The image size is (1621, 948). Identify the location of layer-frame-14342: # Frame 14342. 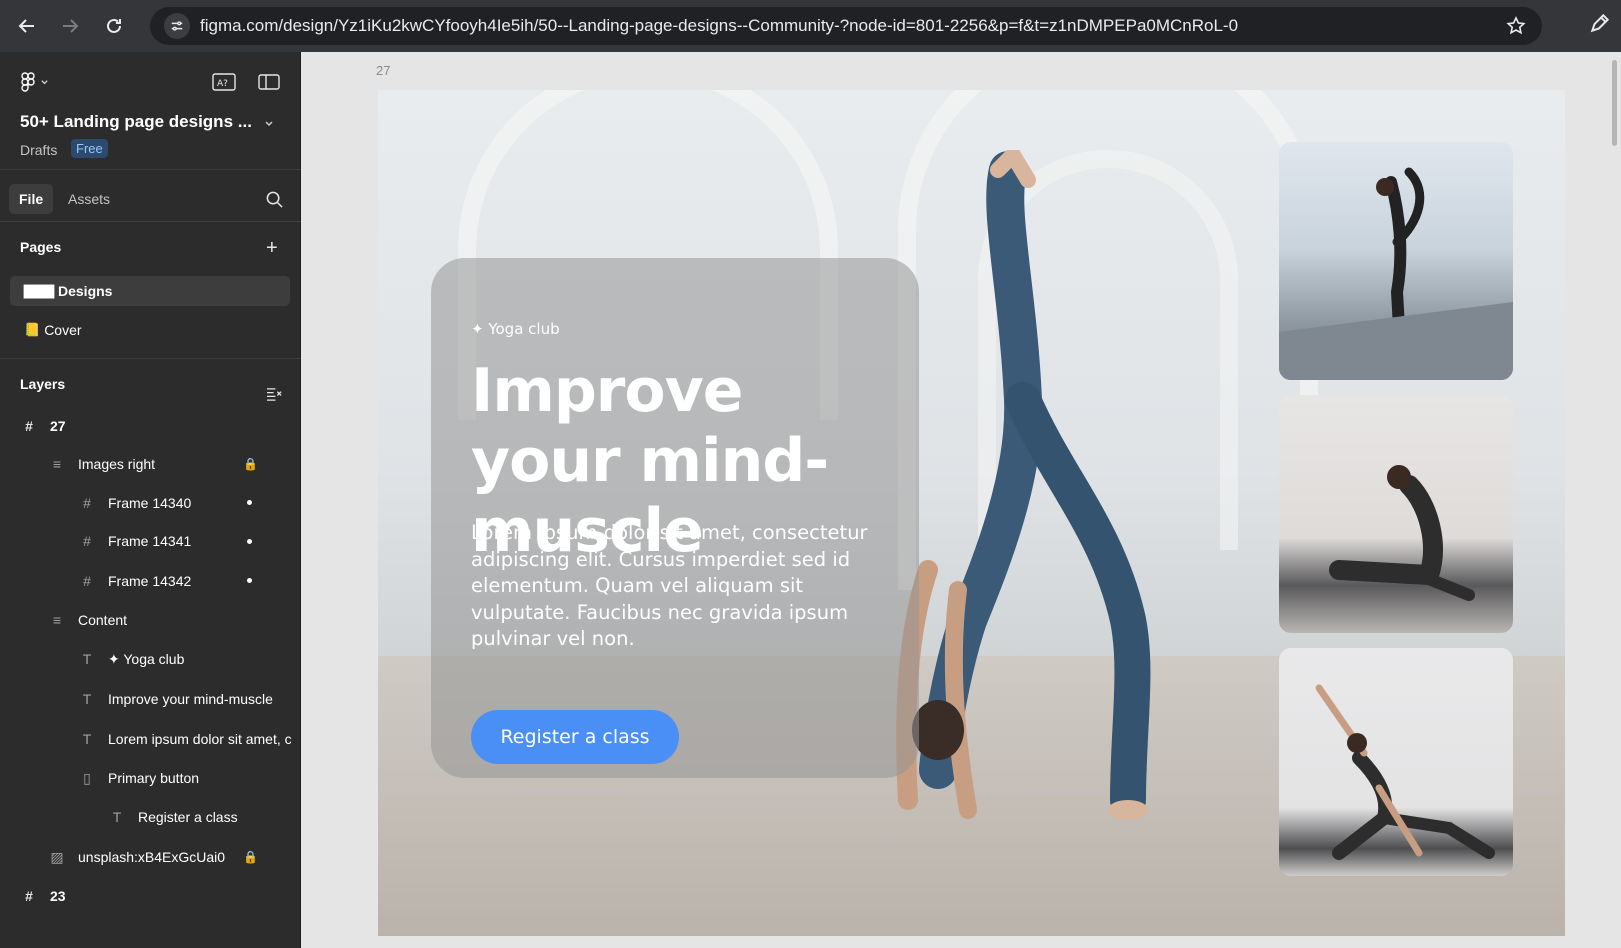
(134, 581).